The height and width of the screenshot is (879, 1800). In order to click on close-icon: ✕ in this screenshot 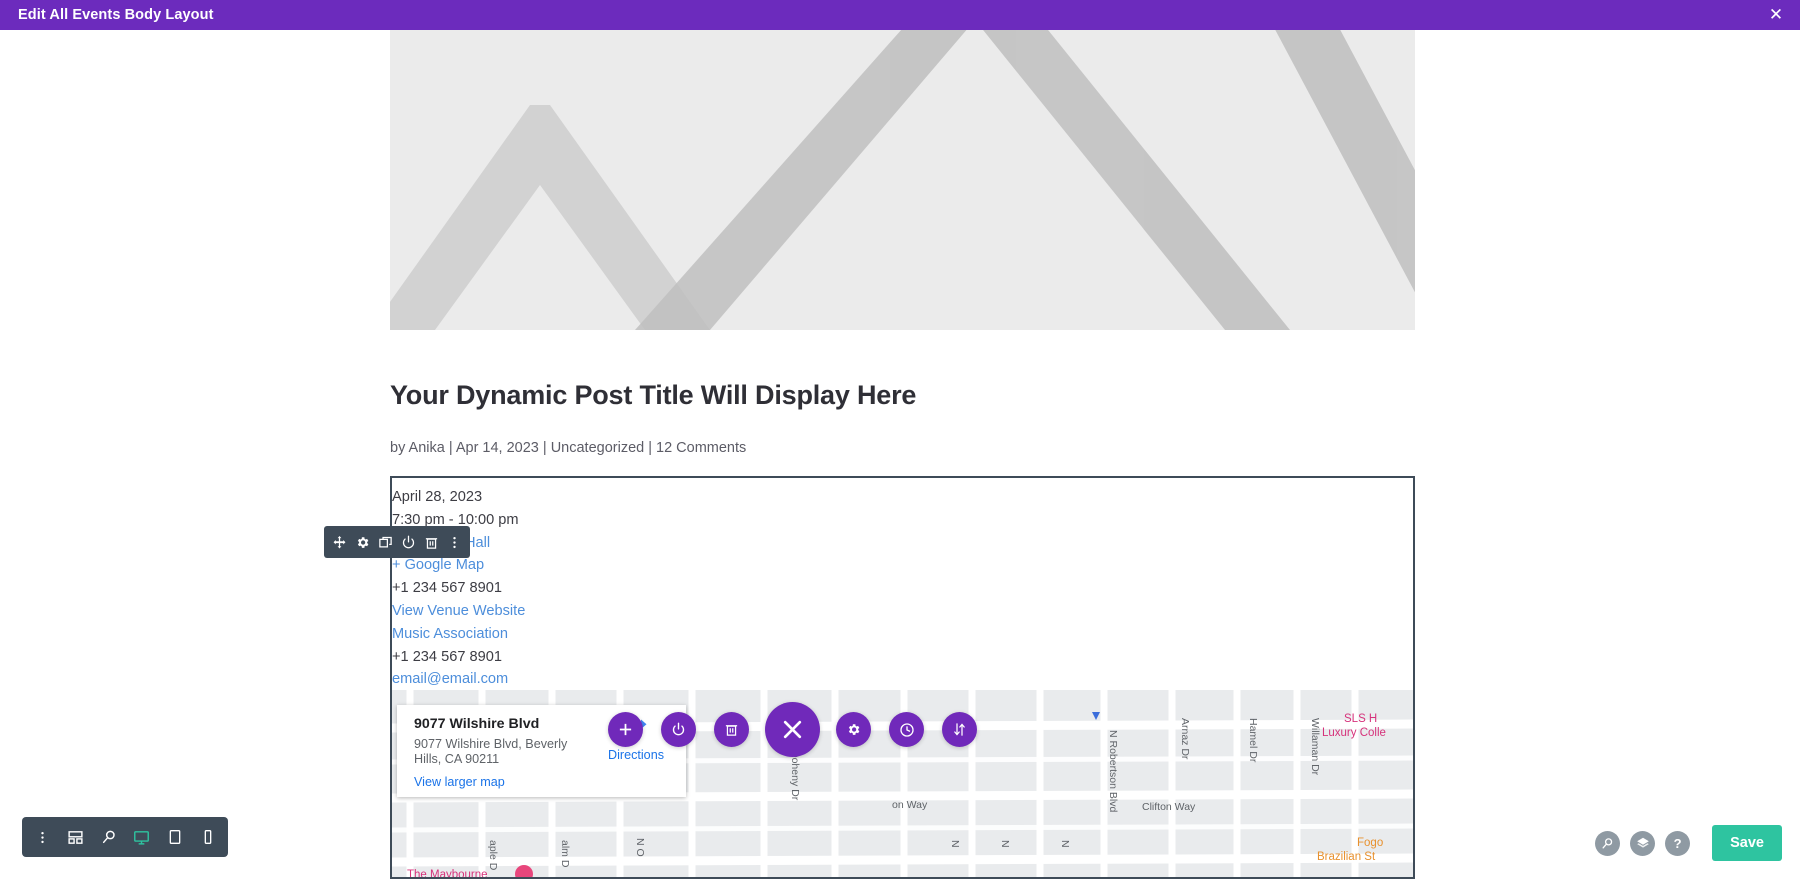, I will do `click(1776, 15)`.